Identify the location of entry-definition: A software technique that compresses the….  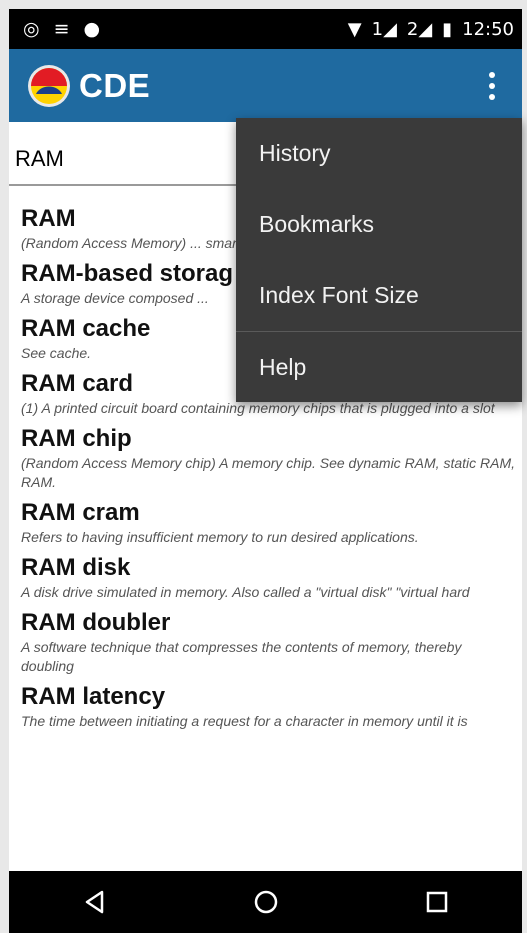
(241, 656).